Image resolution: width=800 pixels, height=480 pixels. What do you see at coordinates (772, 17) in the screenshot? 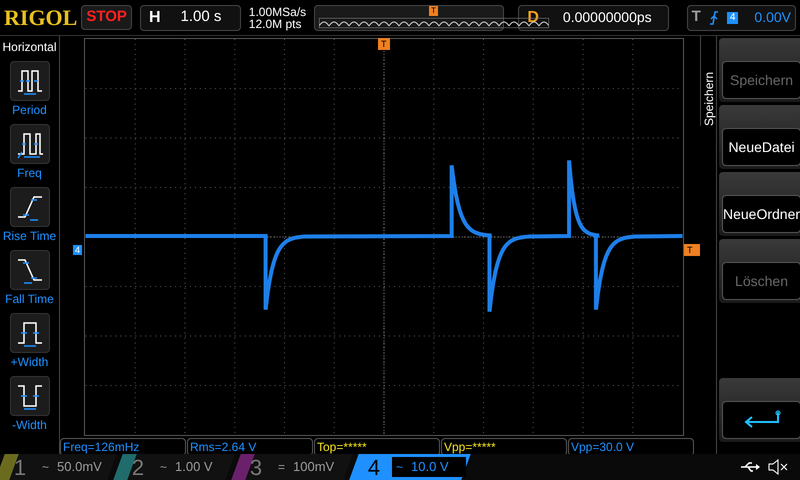
I see `trigger-level: 0.00V` at bounding box center [772, 17].